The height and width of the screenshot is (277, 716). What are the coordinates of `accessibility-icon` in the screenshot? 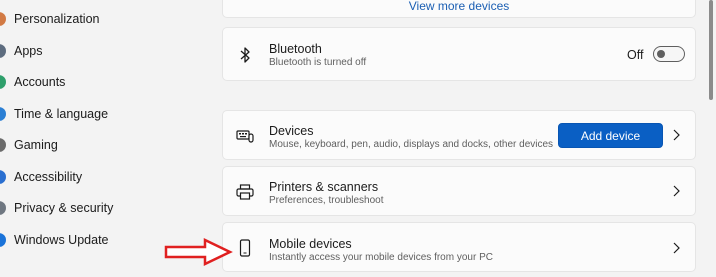 It's located at (3, 177).